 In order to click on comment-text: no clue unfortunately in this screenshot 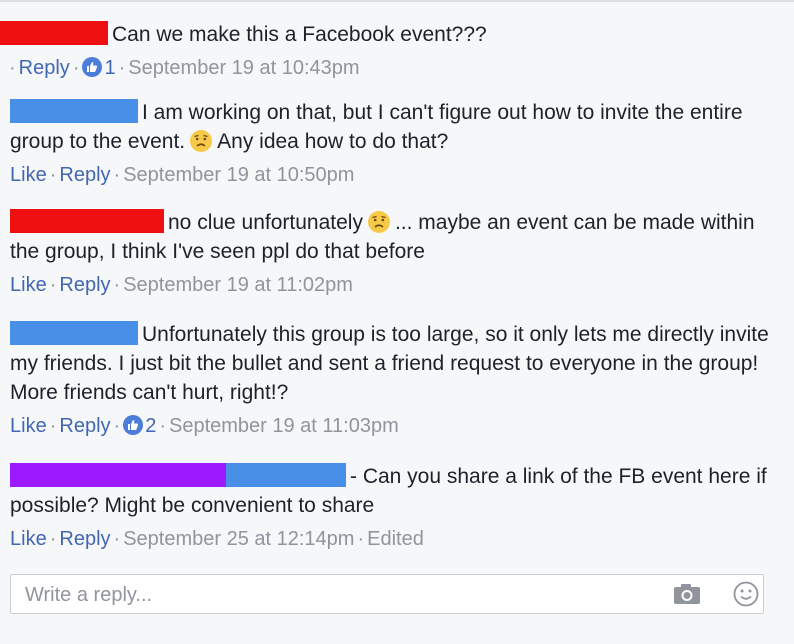, I will do `click(265, 222)`.